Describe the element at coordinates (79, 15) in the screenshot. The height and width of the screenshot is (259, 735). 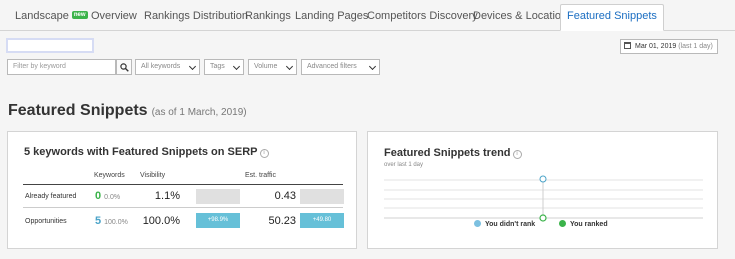
I see `new-badge: new` at that location.